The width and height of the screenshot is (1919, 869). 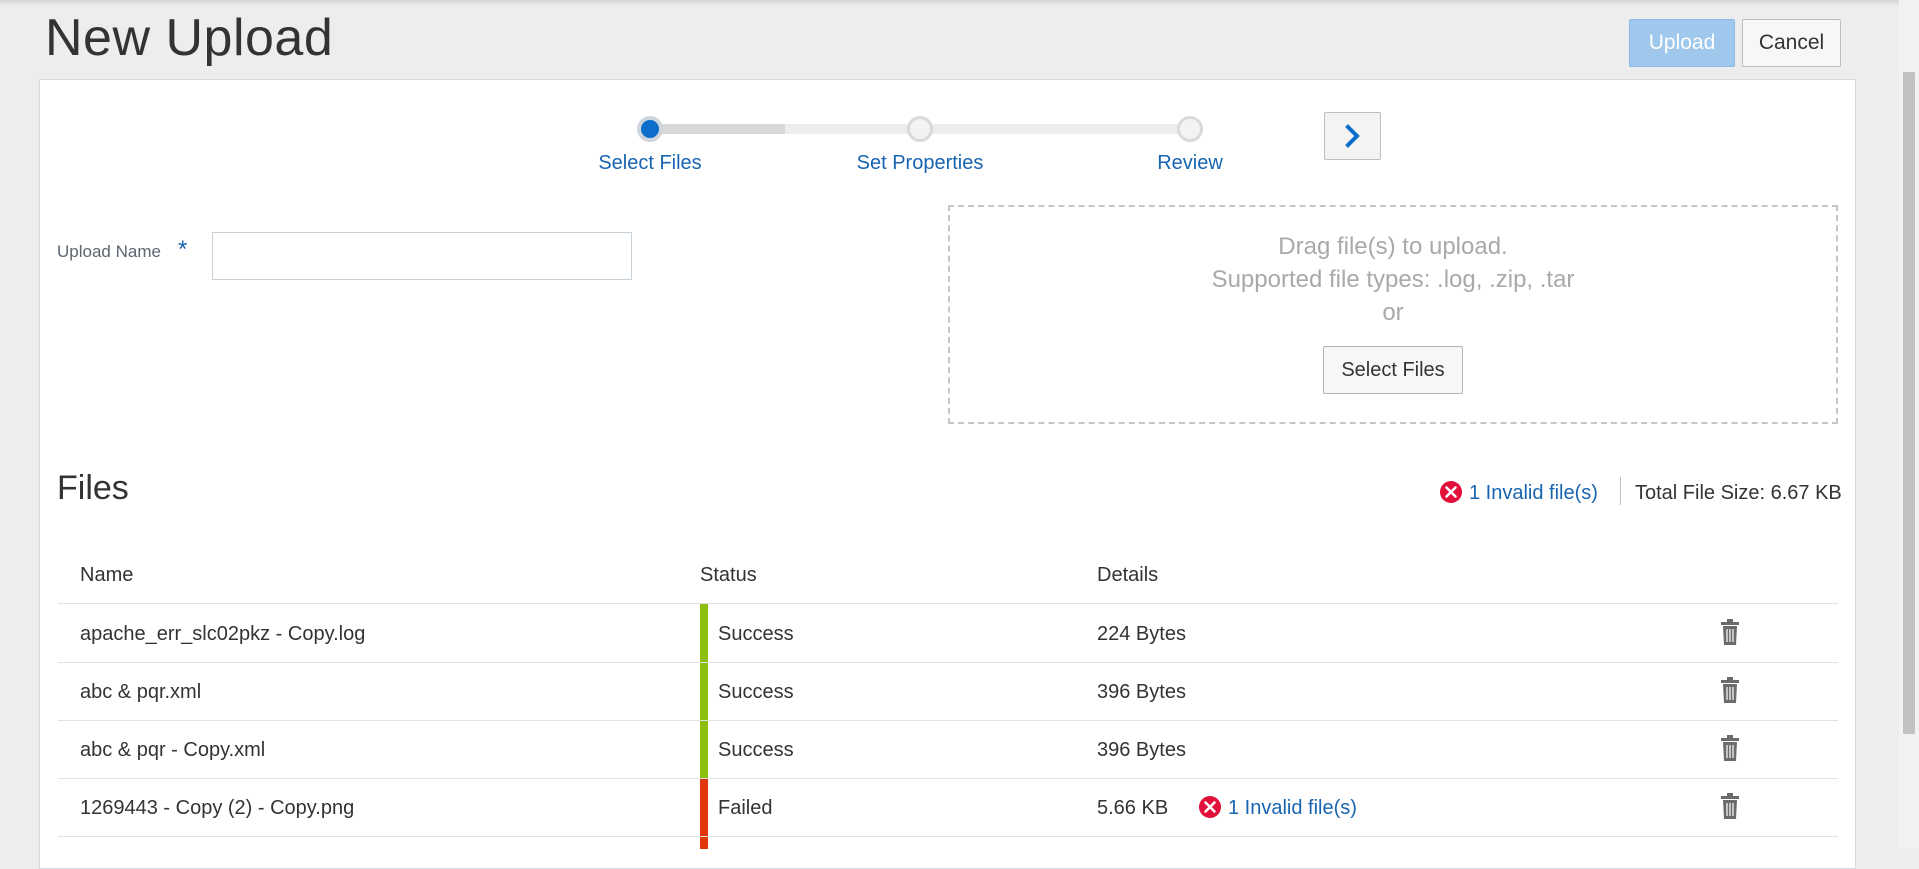 What do you see at coordinates (745, 808) in the screenshot?
I see `file-status: Failed` at bounding box center [745, 808].